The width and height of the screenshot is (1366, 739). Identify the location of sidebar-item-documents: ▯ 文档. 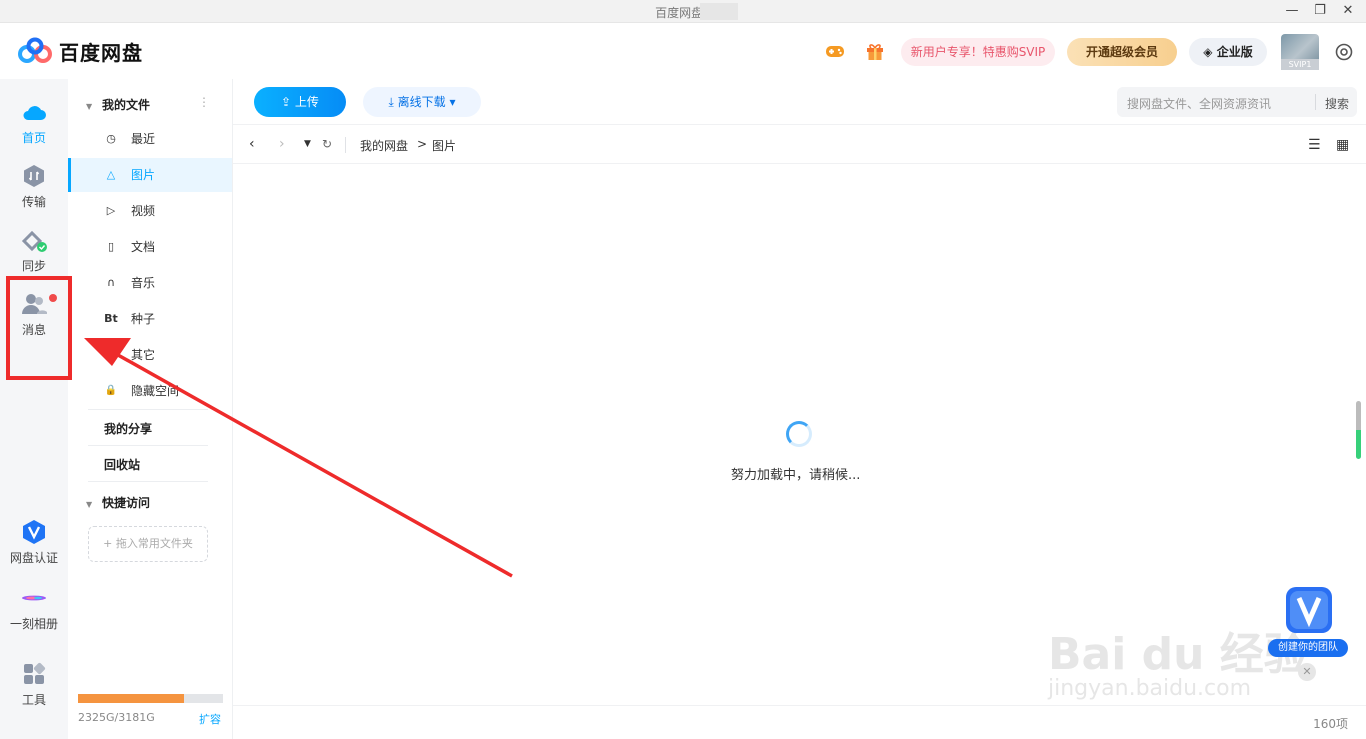
(150, 247).